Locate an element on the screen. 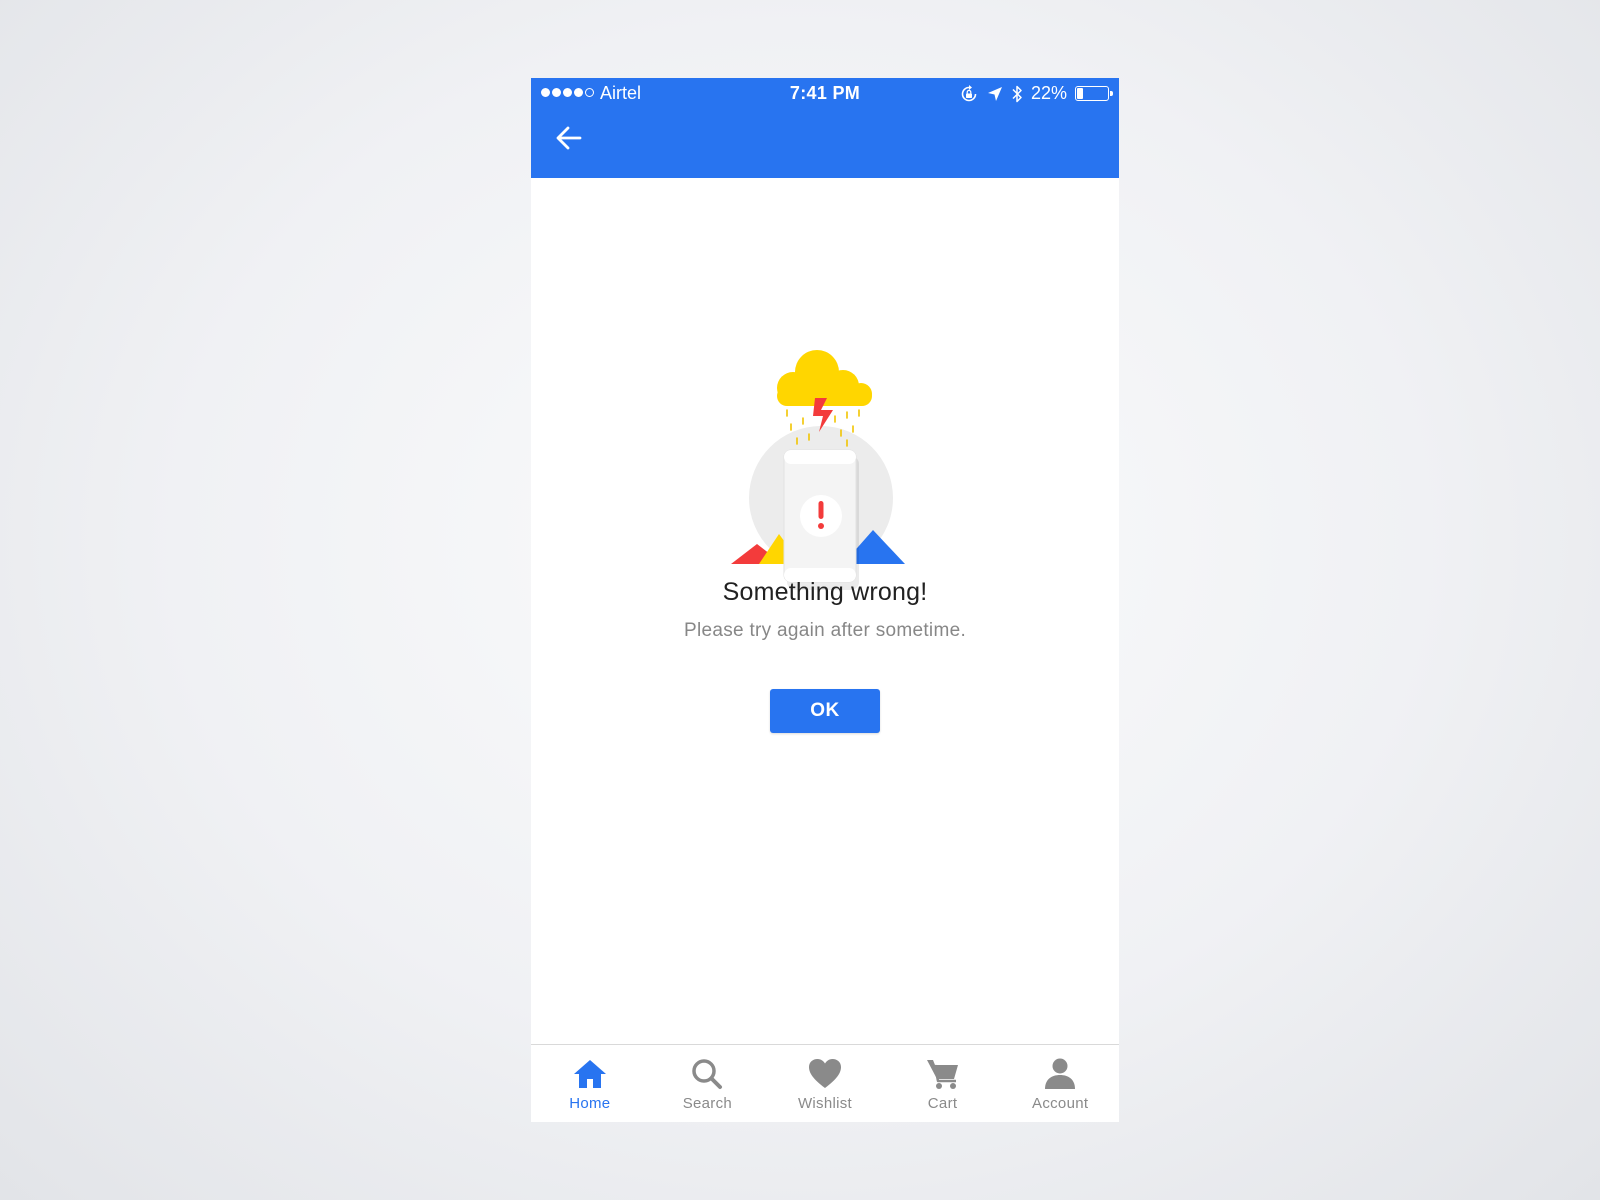 This screenshot has width=1600, height=1200. error-cloud-phone-illustration is located at coordinates (818, 470).